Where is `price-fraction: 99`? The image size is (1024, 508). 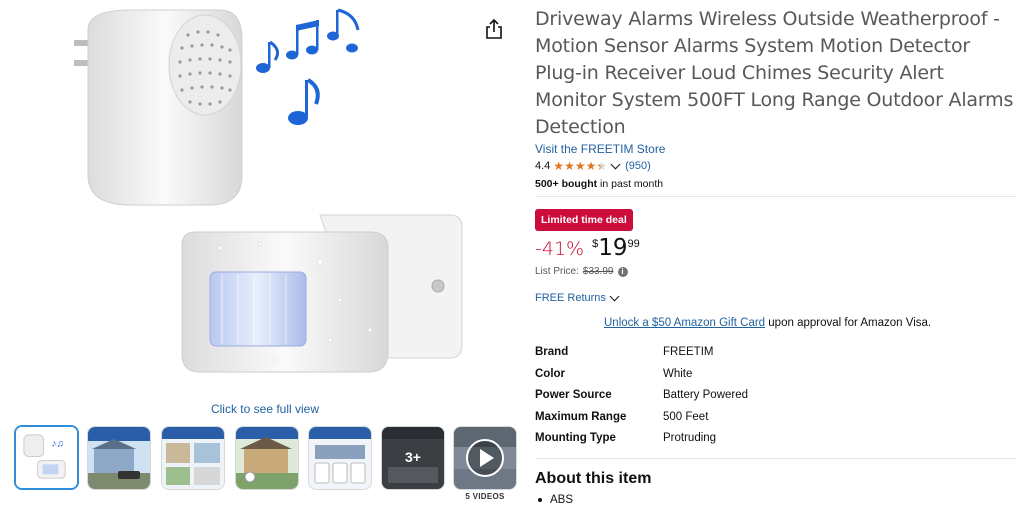
price-fraction: 99 is located at coordinates (633, 244).